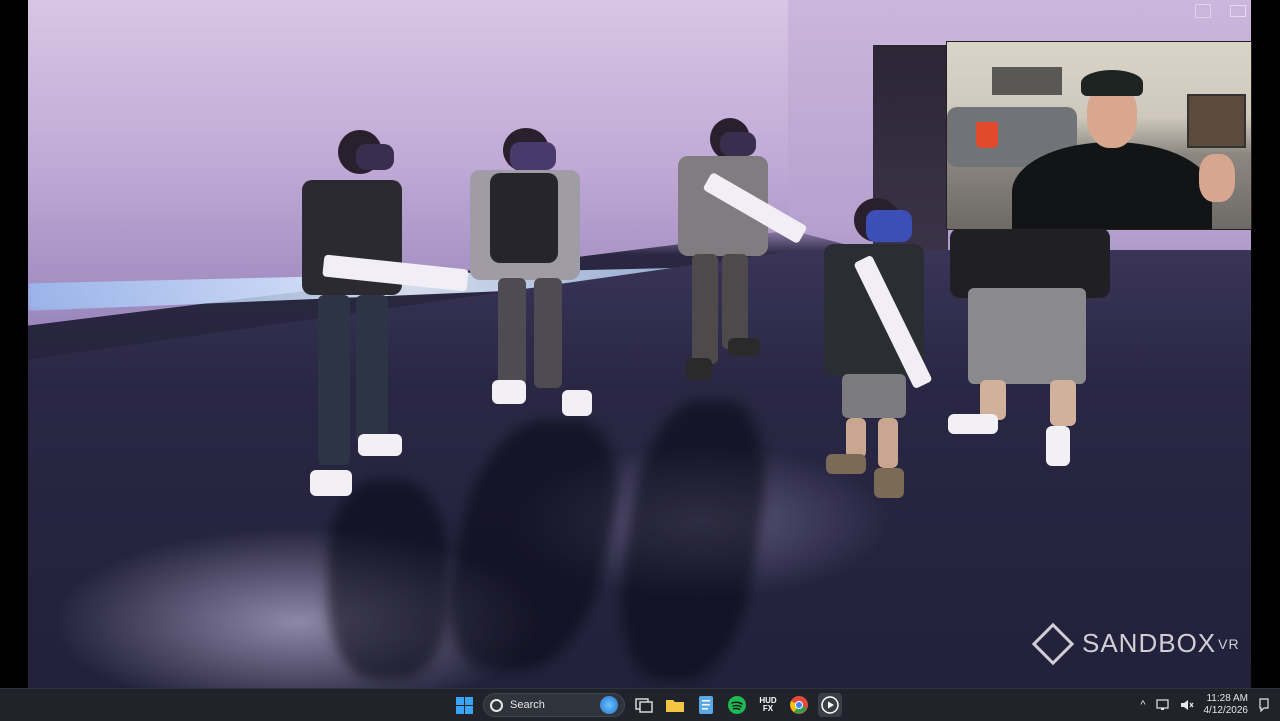 The width and height of the screenshot is (1280, 721). What do you see at coordinates (1162, 705) in the screenshot?
I see `network-icon` at bounding box center [1162, 705].